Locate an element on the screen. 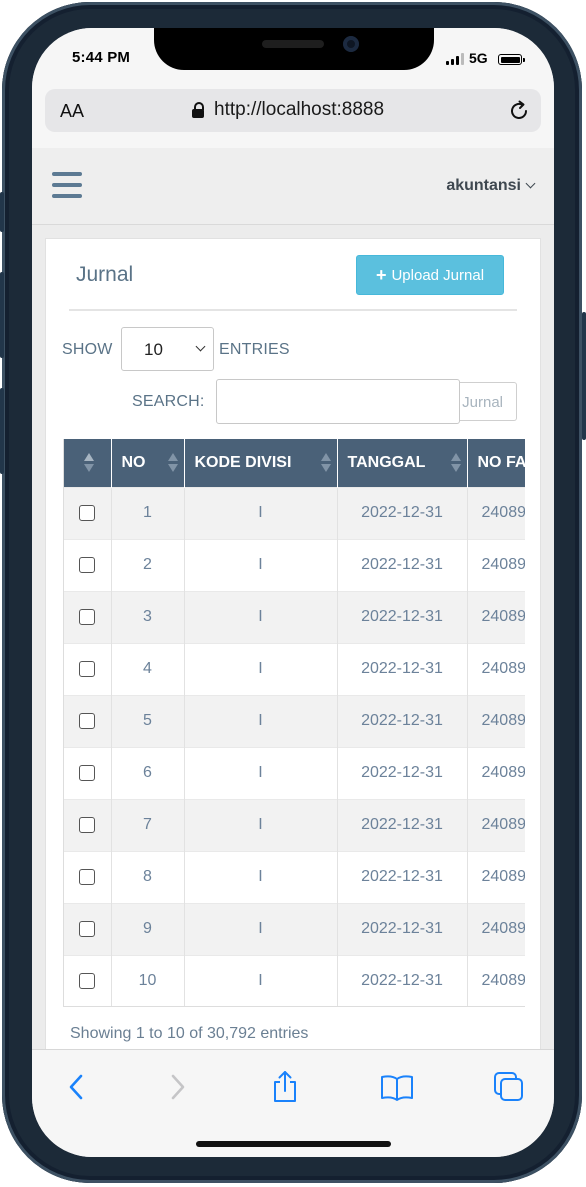 Image resolution: width=586 pixels, height=1187 pixels. cell-no: 4 is located at coordinates (148, 668).